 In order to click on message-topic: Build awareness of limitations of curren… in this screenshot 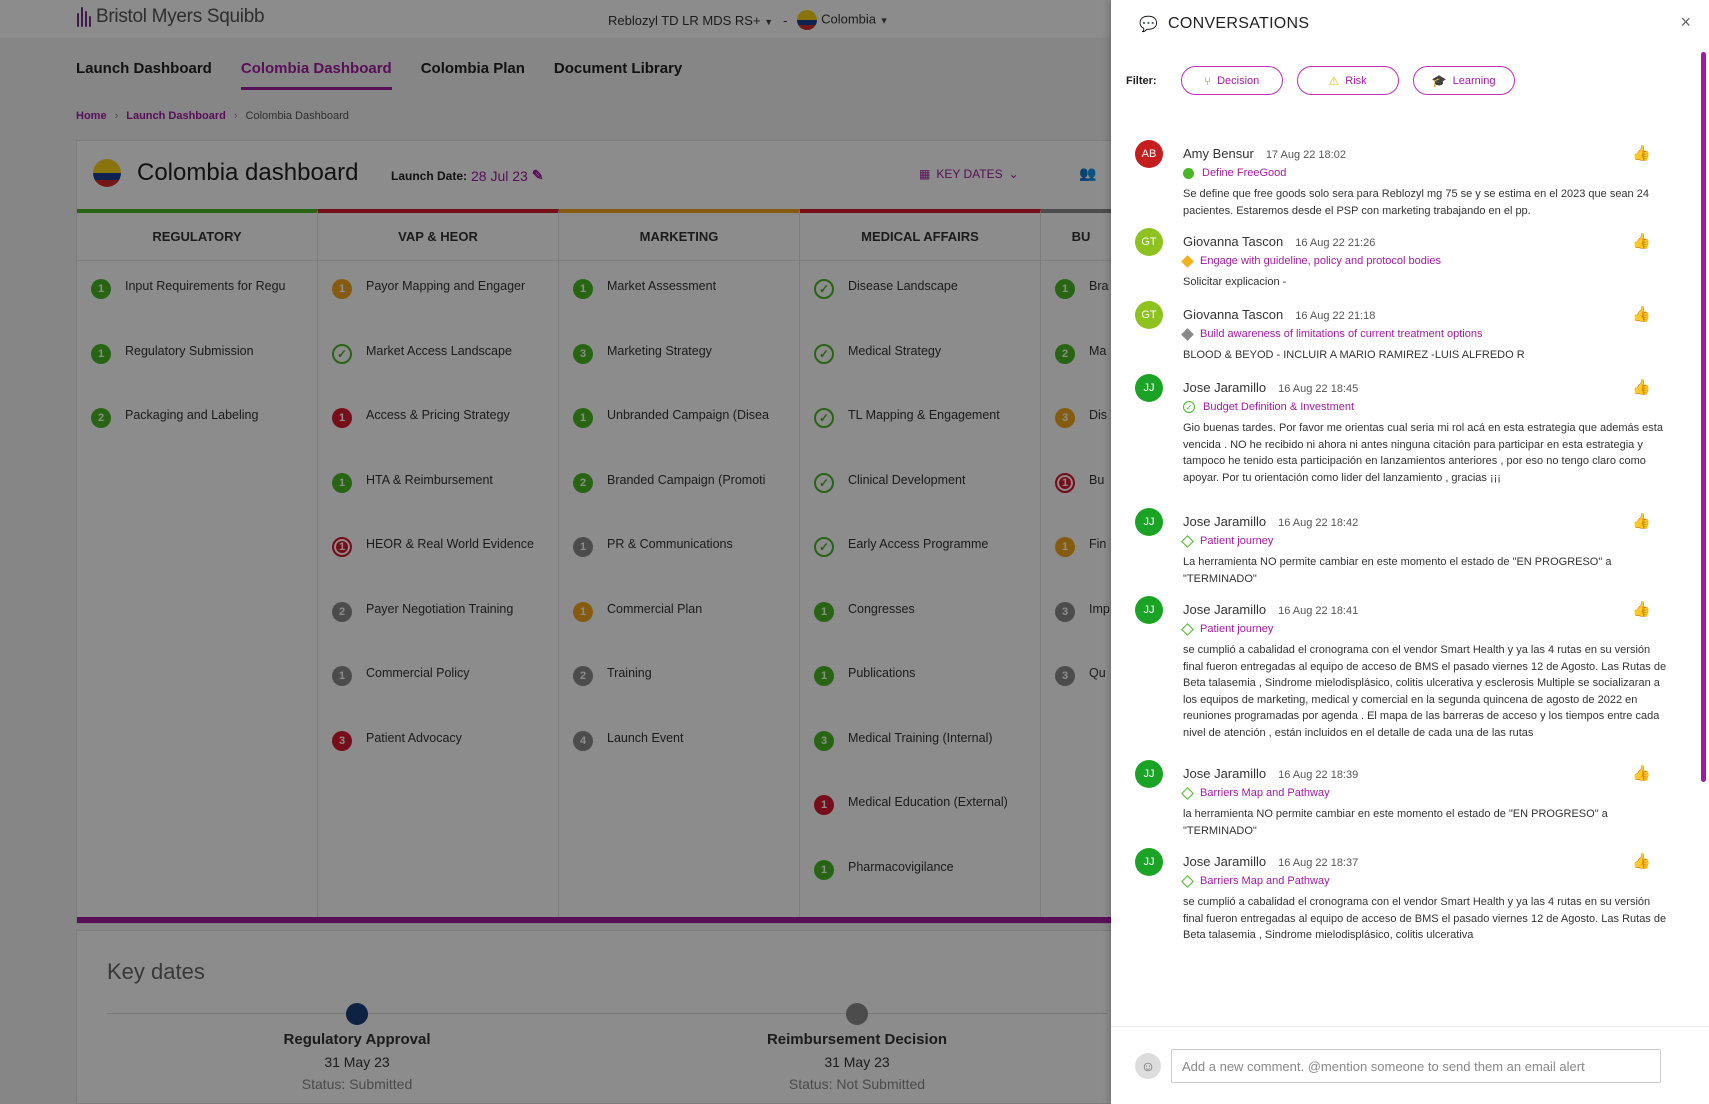, I will do `click(1332, 334)`.